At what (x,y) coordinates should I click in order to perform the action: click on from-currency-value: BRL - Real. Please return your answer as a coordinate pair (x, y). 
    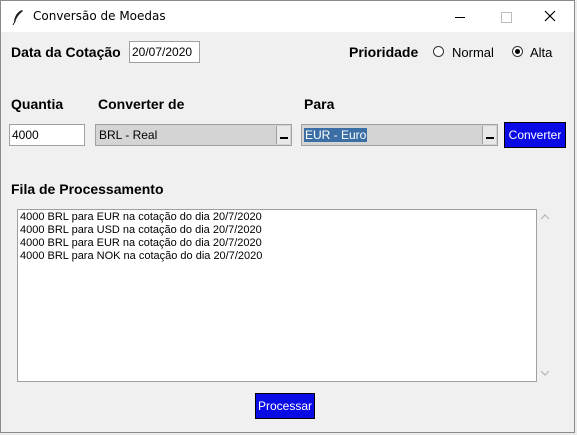
    Looking at the image, I should click on (128, 135).